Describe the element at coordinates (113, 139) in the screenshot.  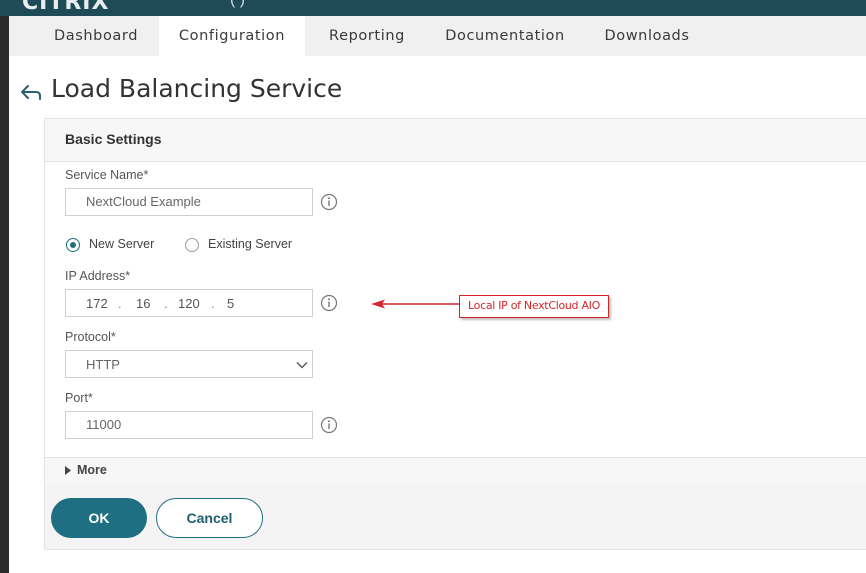
I see `panel-title: Basic Settings` at that location.